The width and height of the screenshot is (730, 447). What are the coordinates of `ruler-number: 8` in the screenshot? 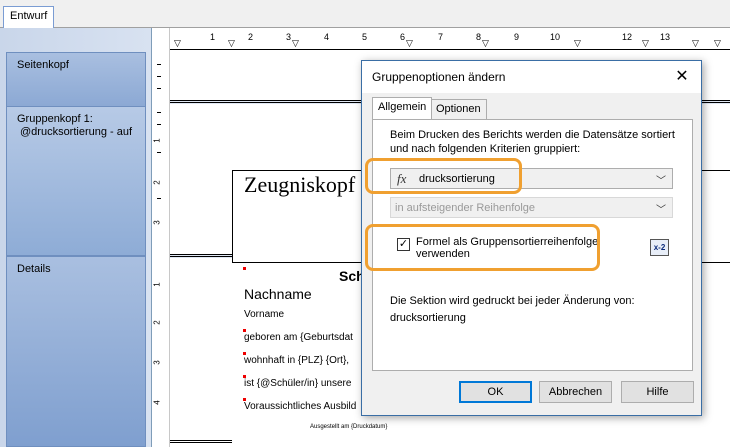 It's located at (479, 37).